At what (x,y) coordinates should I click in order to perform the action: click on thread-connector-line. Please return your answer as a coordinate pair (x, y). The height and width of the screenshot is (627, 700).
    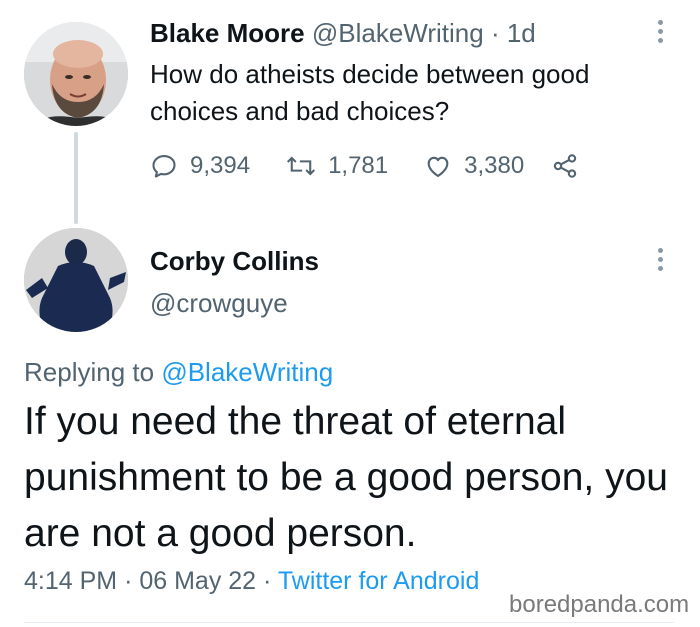
    Looking at the image, I should click on (76, 178).